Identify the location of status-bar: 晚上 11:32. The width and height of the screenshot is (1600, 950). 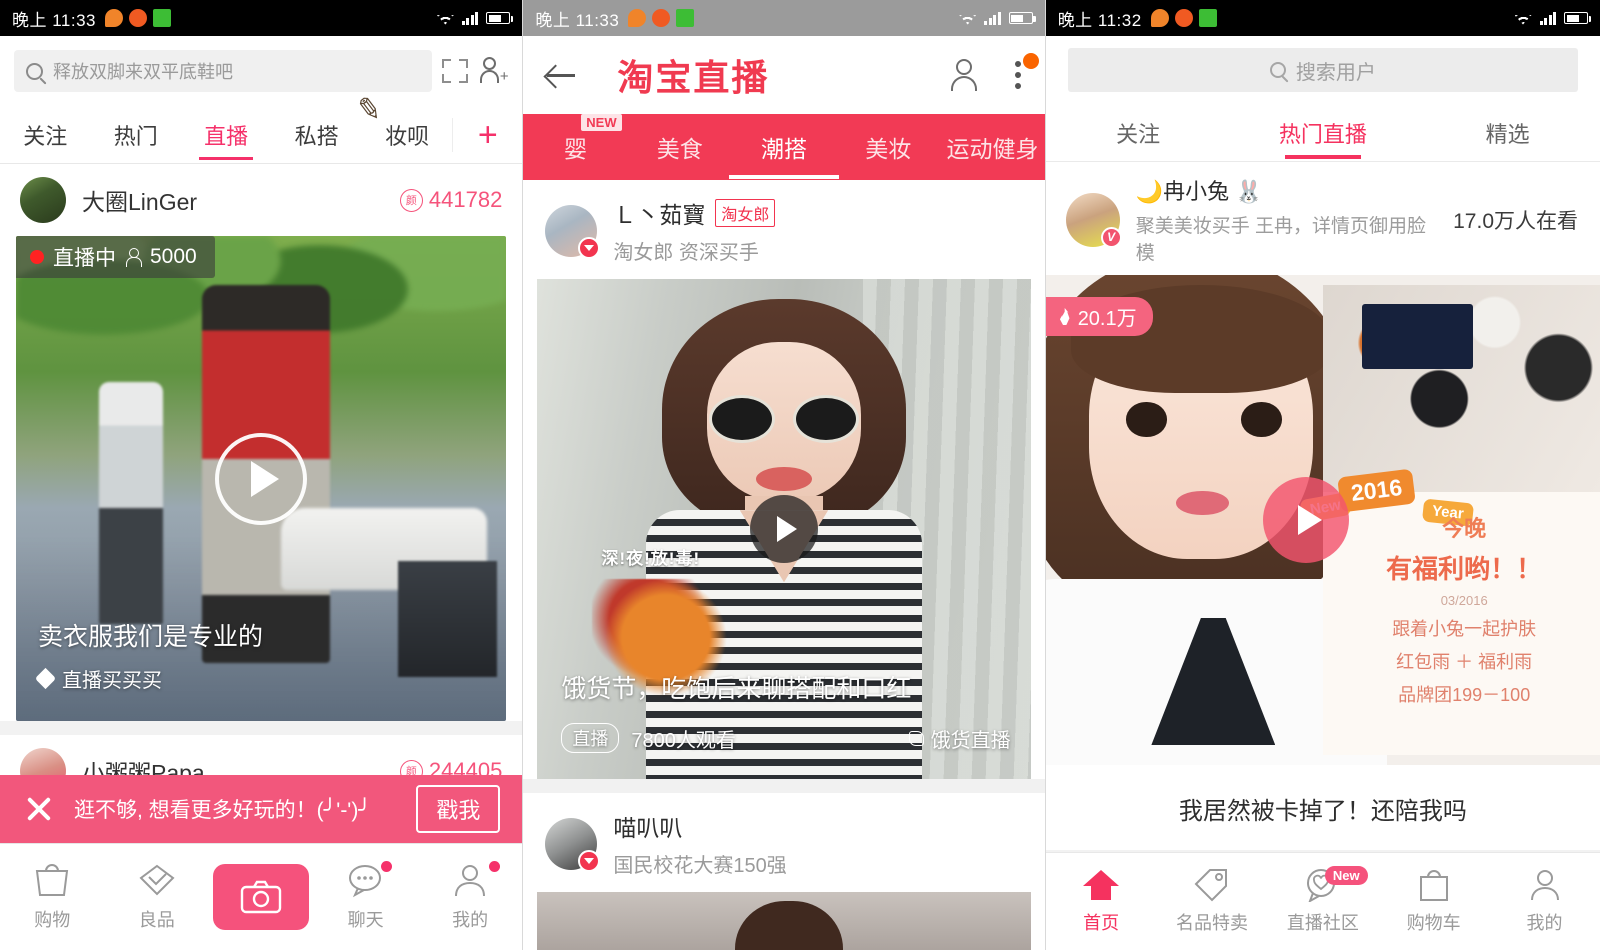
(1322, 18).